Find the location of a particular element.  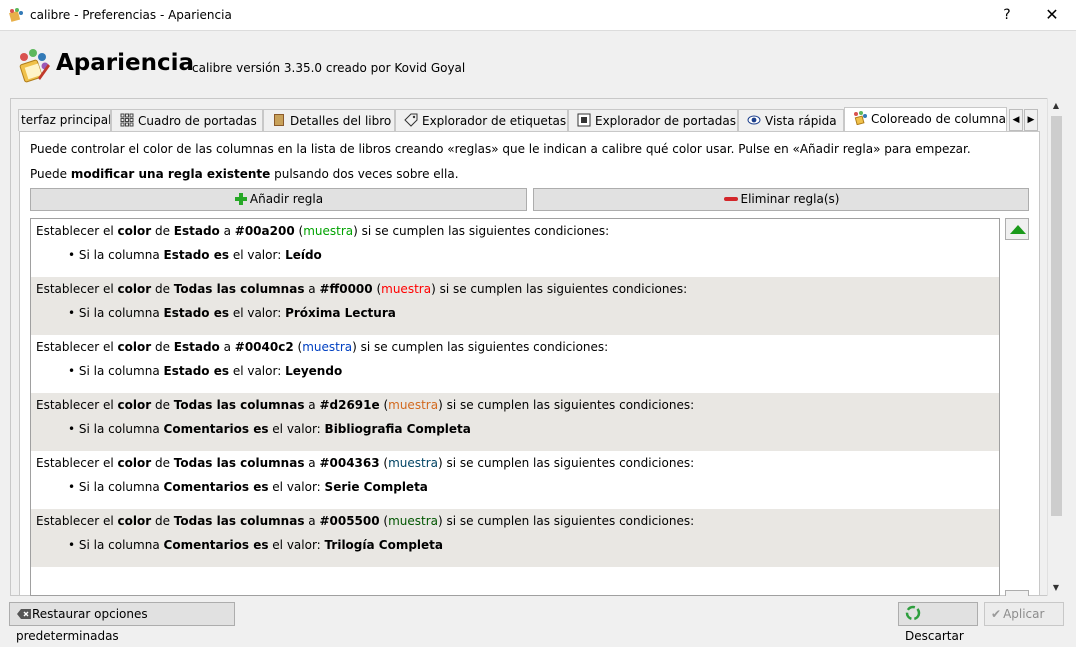

move-rule-up-button is located at coordinates (1017, 229).